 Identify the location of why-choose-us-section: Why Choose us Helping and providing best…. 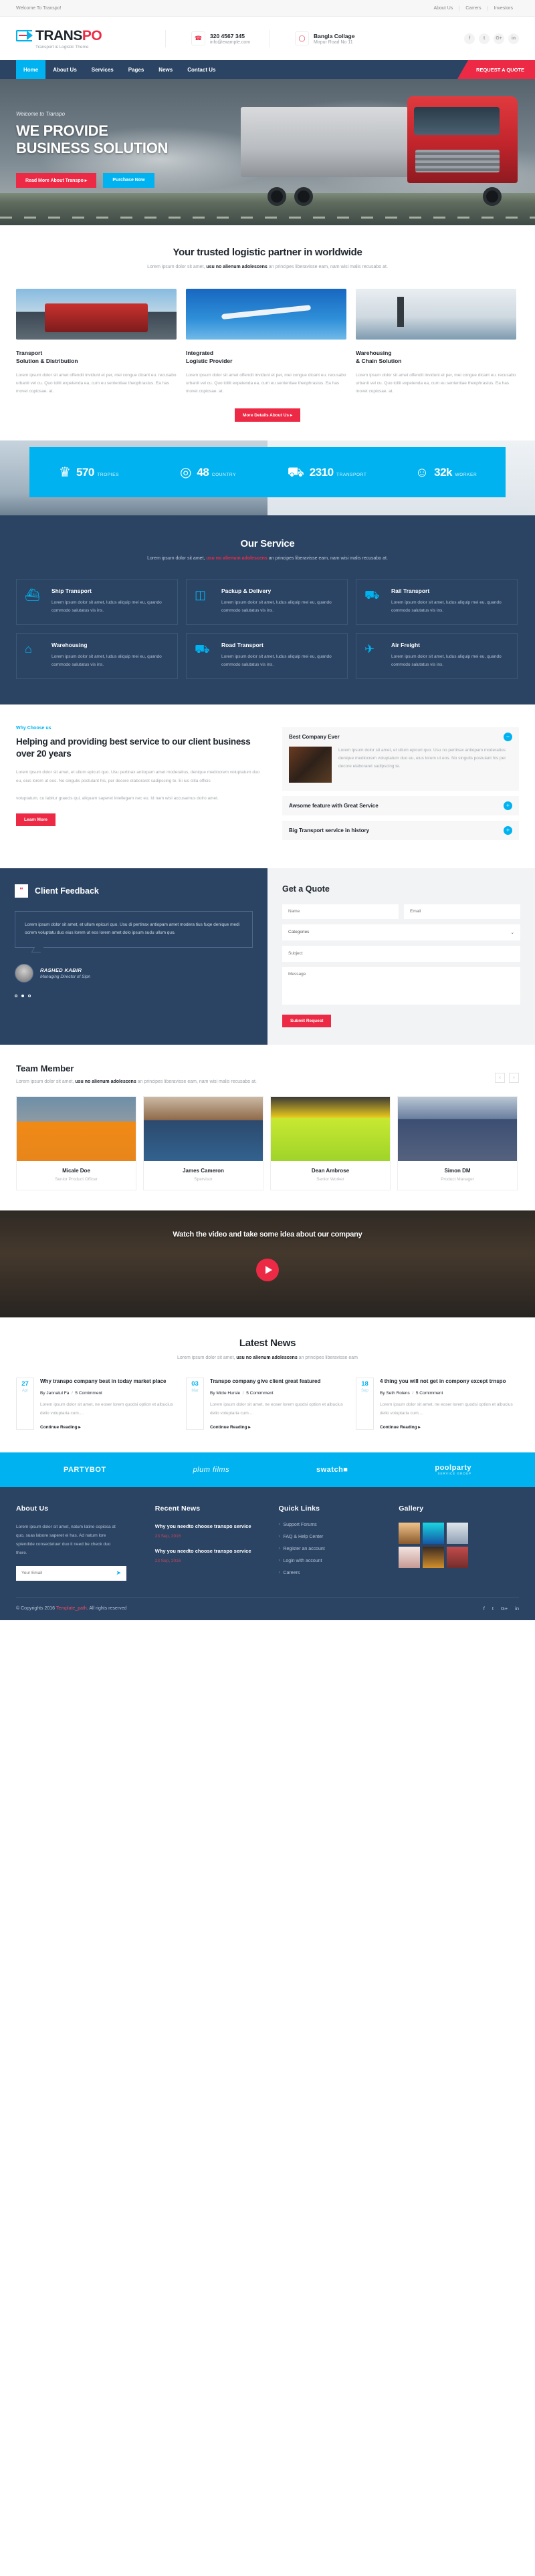
(267, 786).